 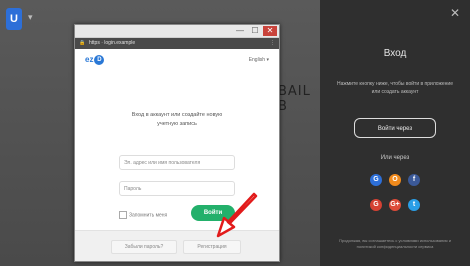 I want to click on minimize-icon: —, so click(x=240, y=31).